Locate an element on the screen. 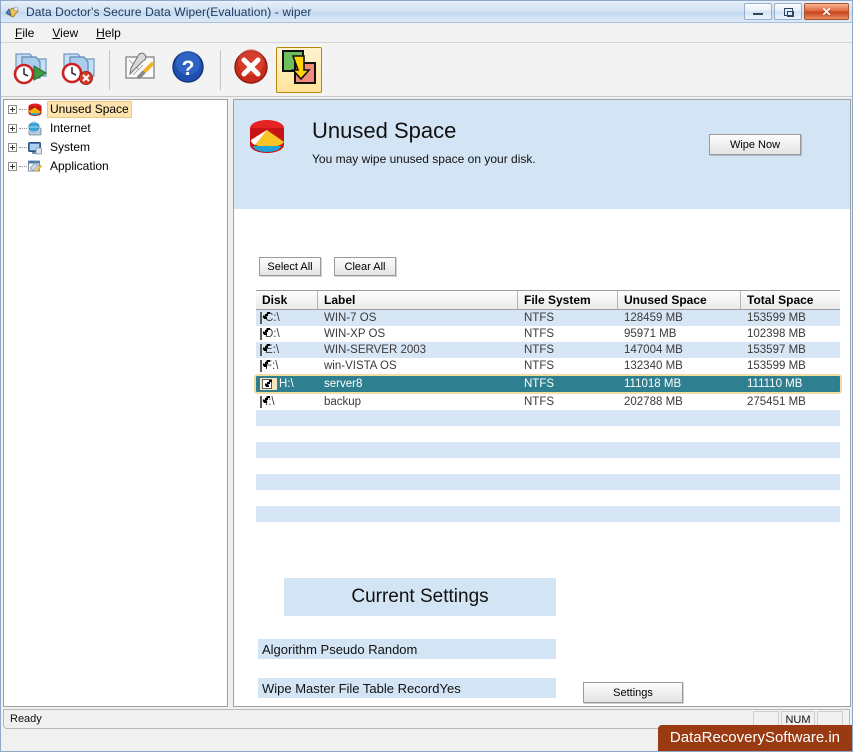 The image size is (853, 752). menu-view: View is located at coordinates (65, 33).